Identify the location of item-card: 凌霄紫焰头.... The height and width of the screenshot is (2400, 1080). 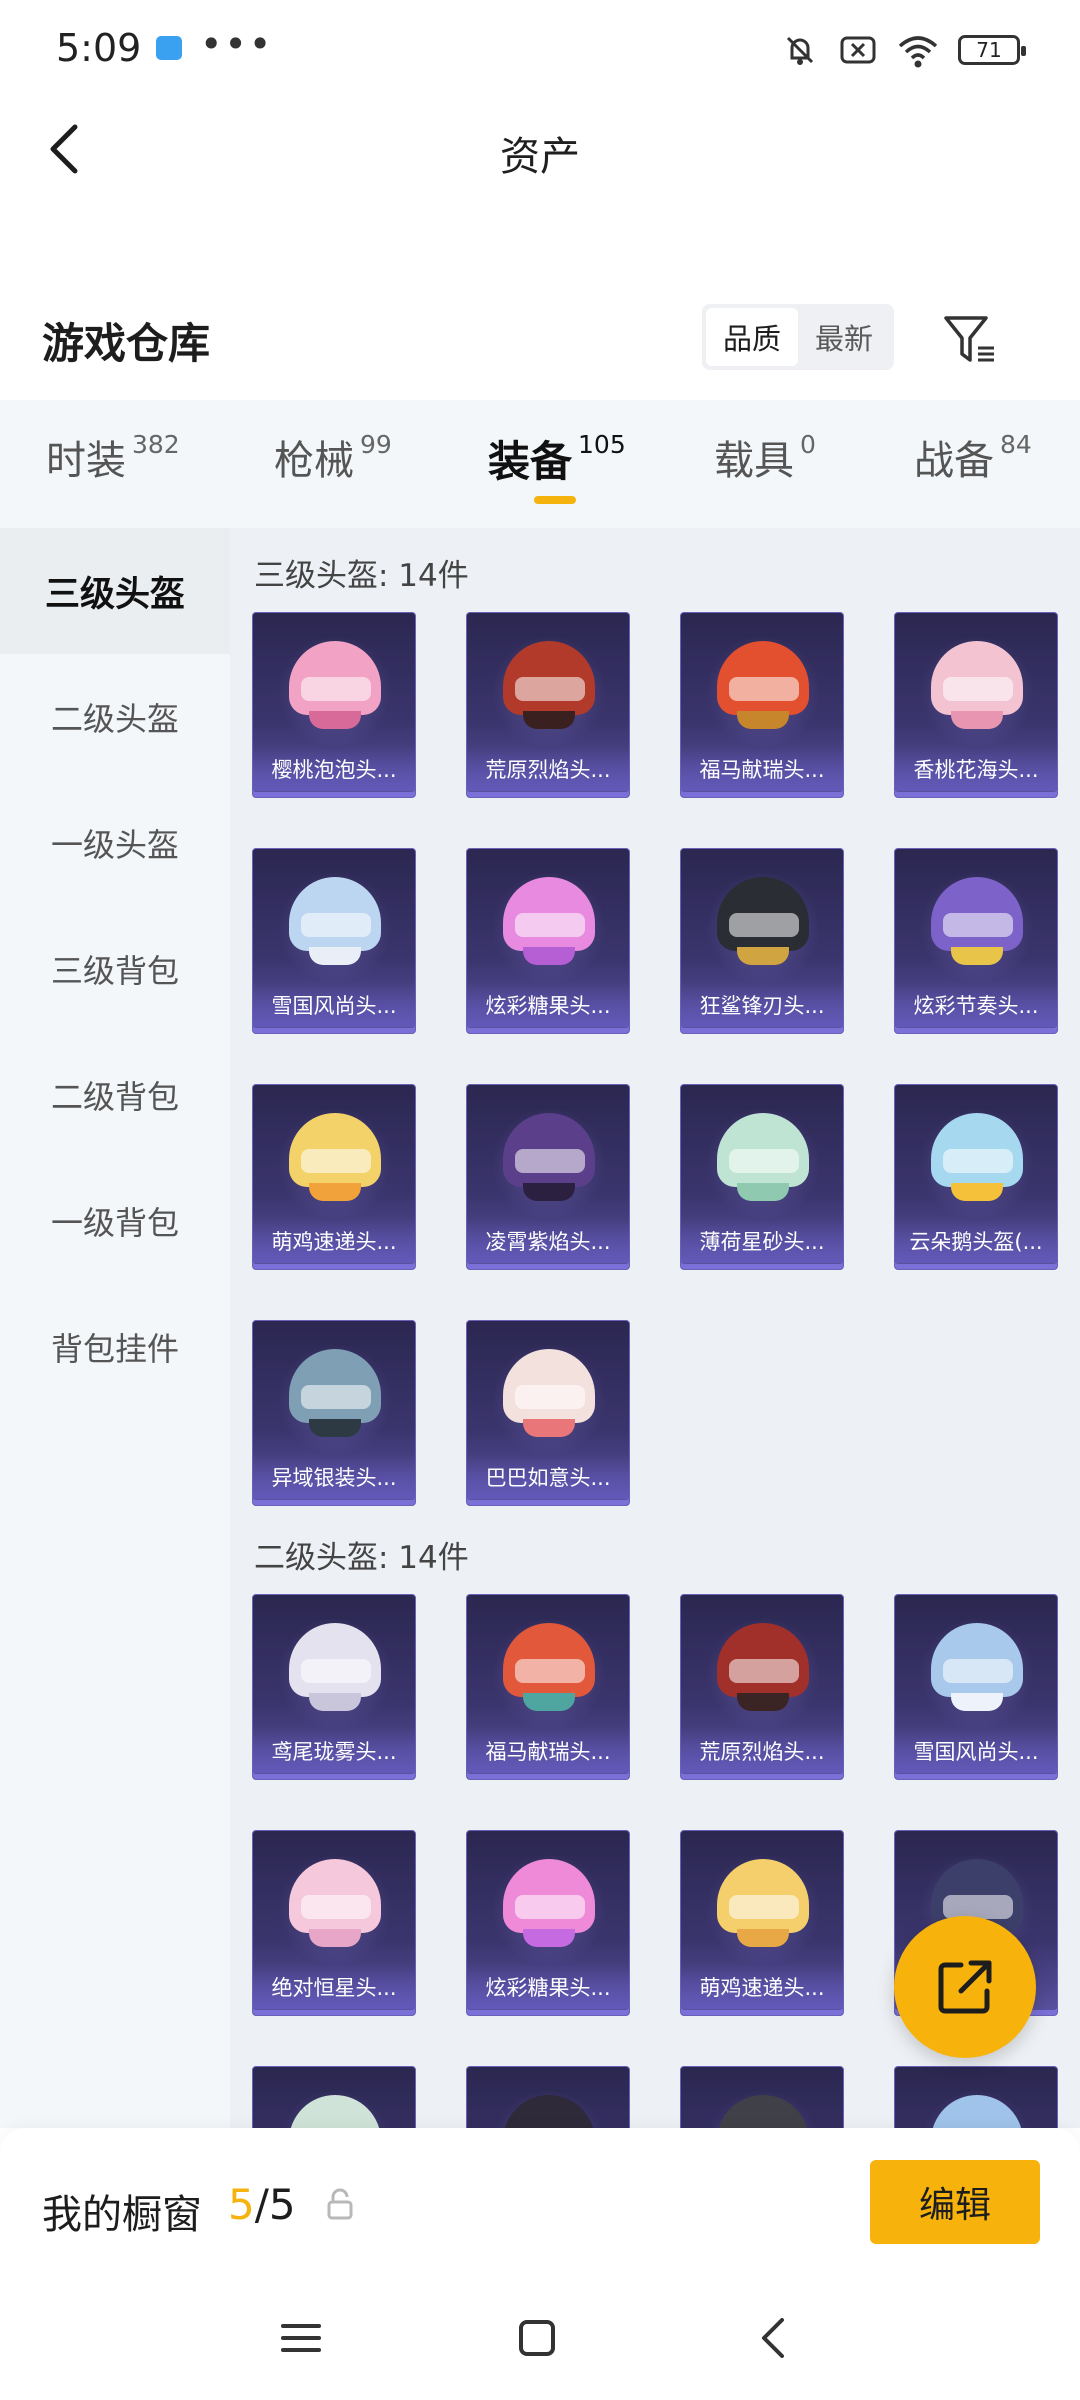
(548, 1177).